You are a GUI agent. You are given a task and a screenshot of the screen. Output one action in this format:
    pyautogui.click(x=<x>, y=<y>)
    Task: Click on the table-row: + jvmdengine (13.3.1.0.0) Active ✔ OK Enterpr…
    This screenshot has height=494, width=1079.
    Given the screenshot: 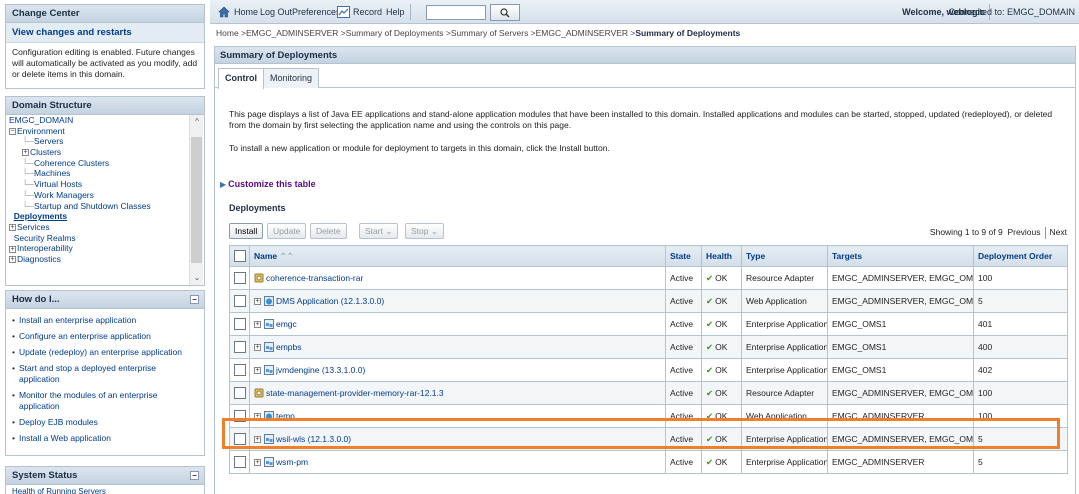 What is the action you would take?
    pyautogui.click(x=648, y=370)
    